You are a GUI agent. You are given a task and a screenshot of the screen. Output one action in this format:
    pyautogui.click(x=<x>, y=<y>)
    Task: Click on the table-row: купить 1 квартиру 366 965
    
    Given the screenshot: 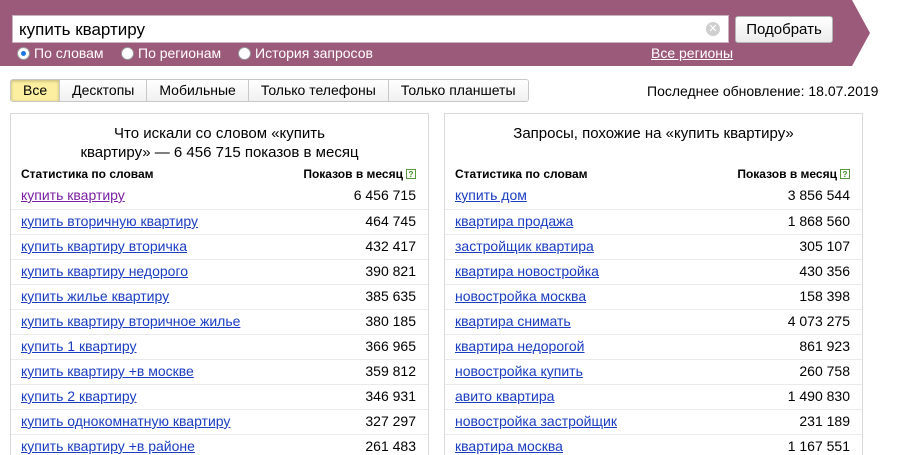 What is the action you would take?
    pyautogui.click(x=219, y=346)
    